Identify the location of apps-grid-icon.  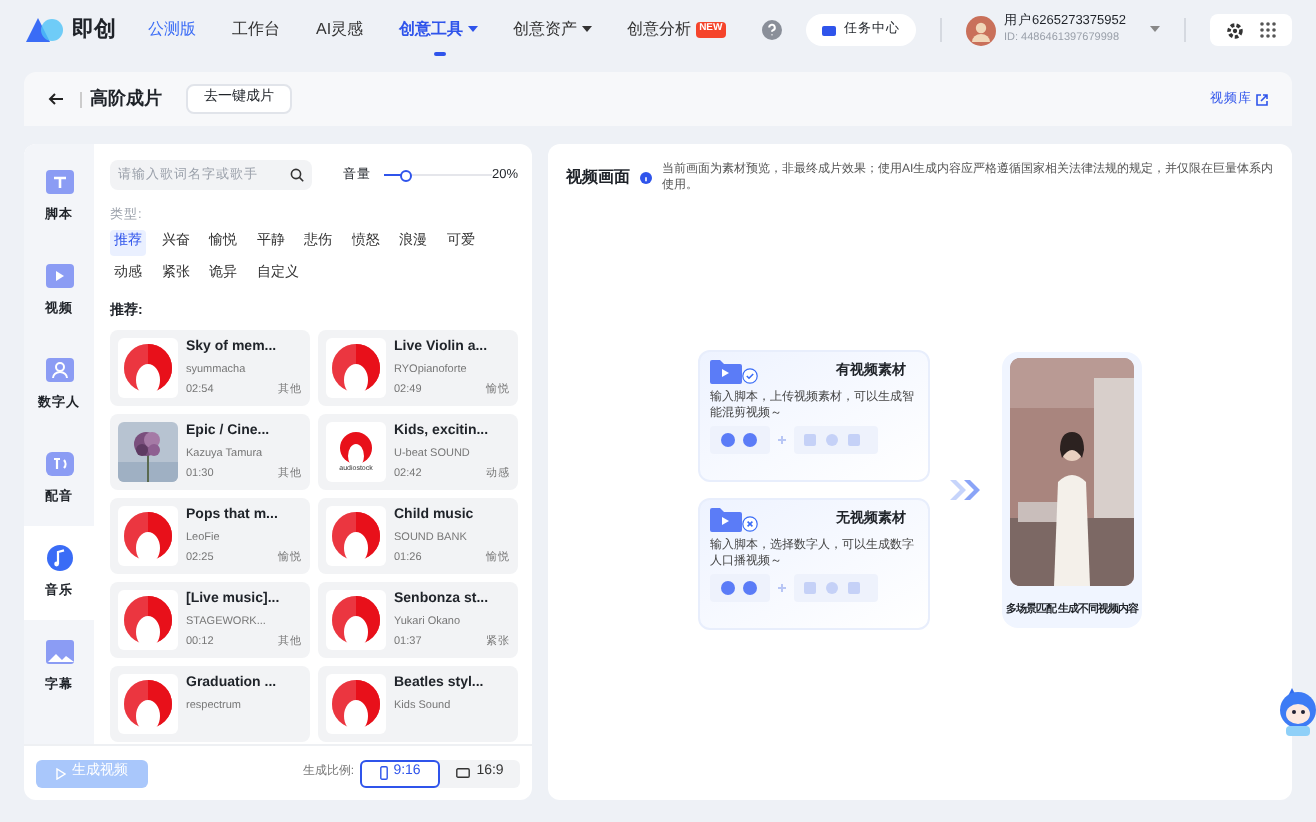
(1268, 30).